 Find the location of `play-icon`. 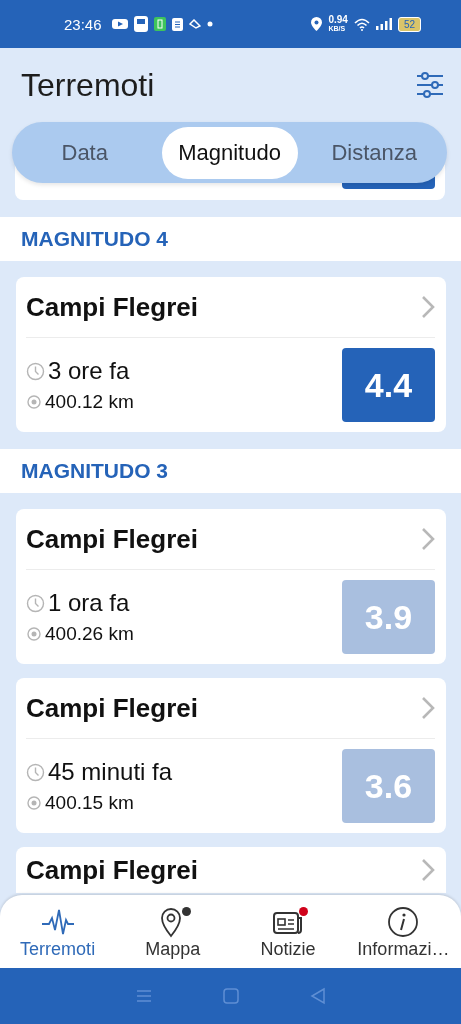

play-icon is located at coordinates (119, 24).